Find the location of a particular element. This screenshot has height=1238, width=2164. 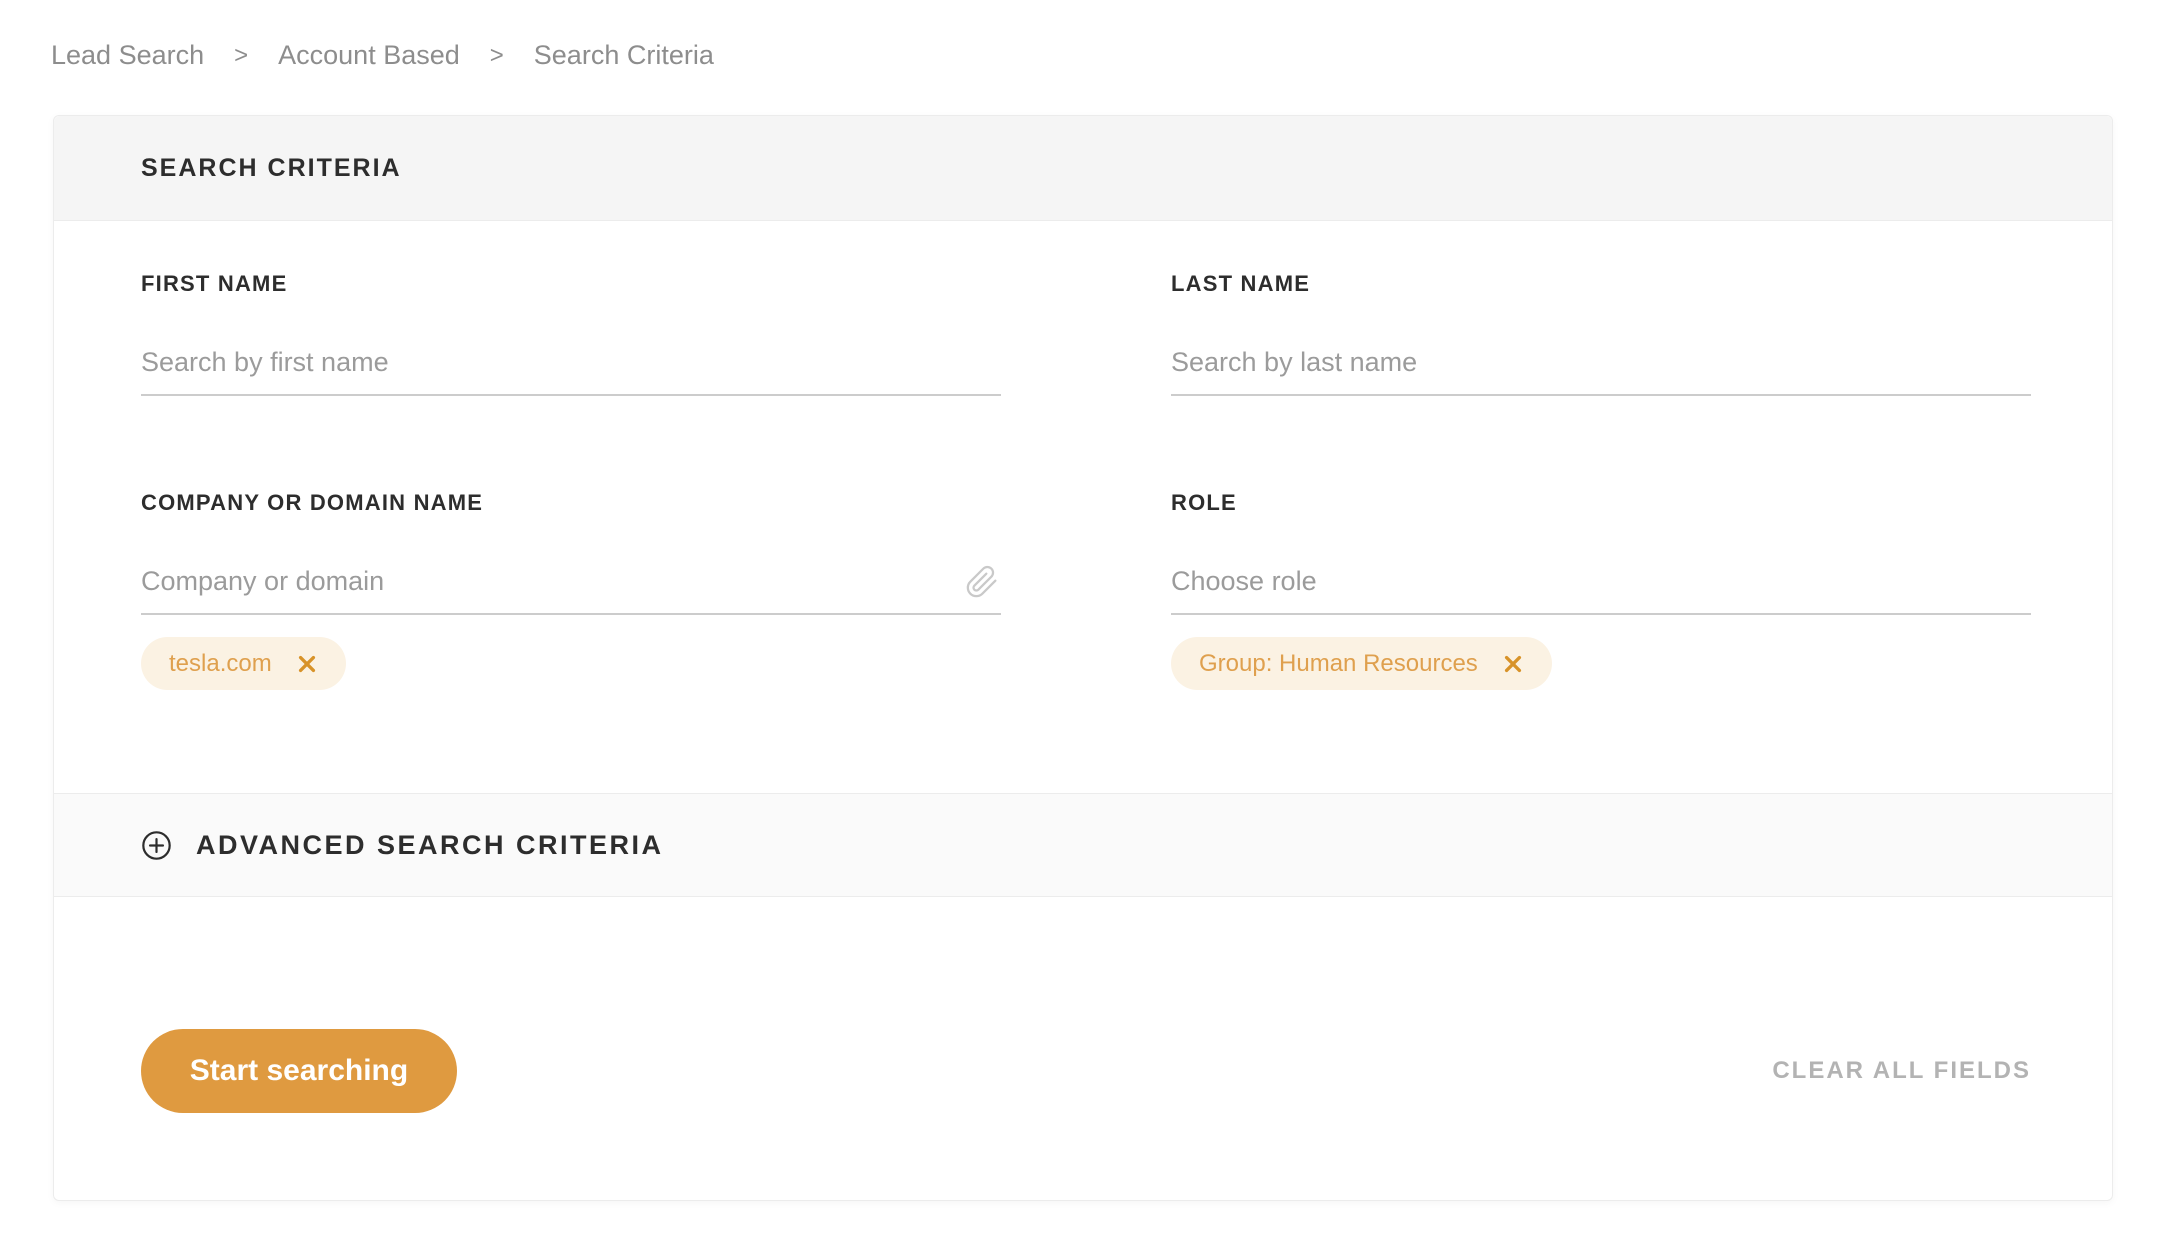

breadcrumb-item-lead-search: Lead Search is located at coordinates (127, 55).